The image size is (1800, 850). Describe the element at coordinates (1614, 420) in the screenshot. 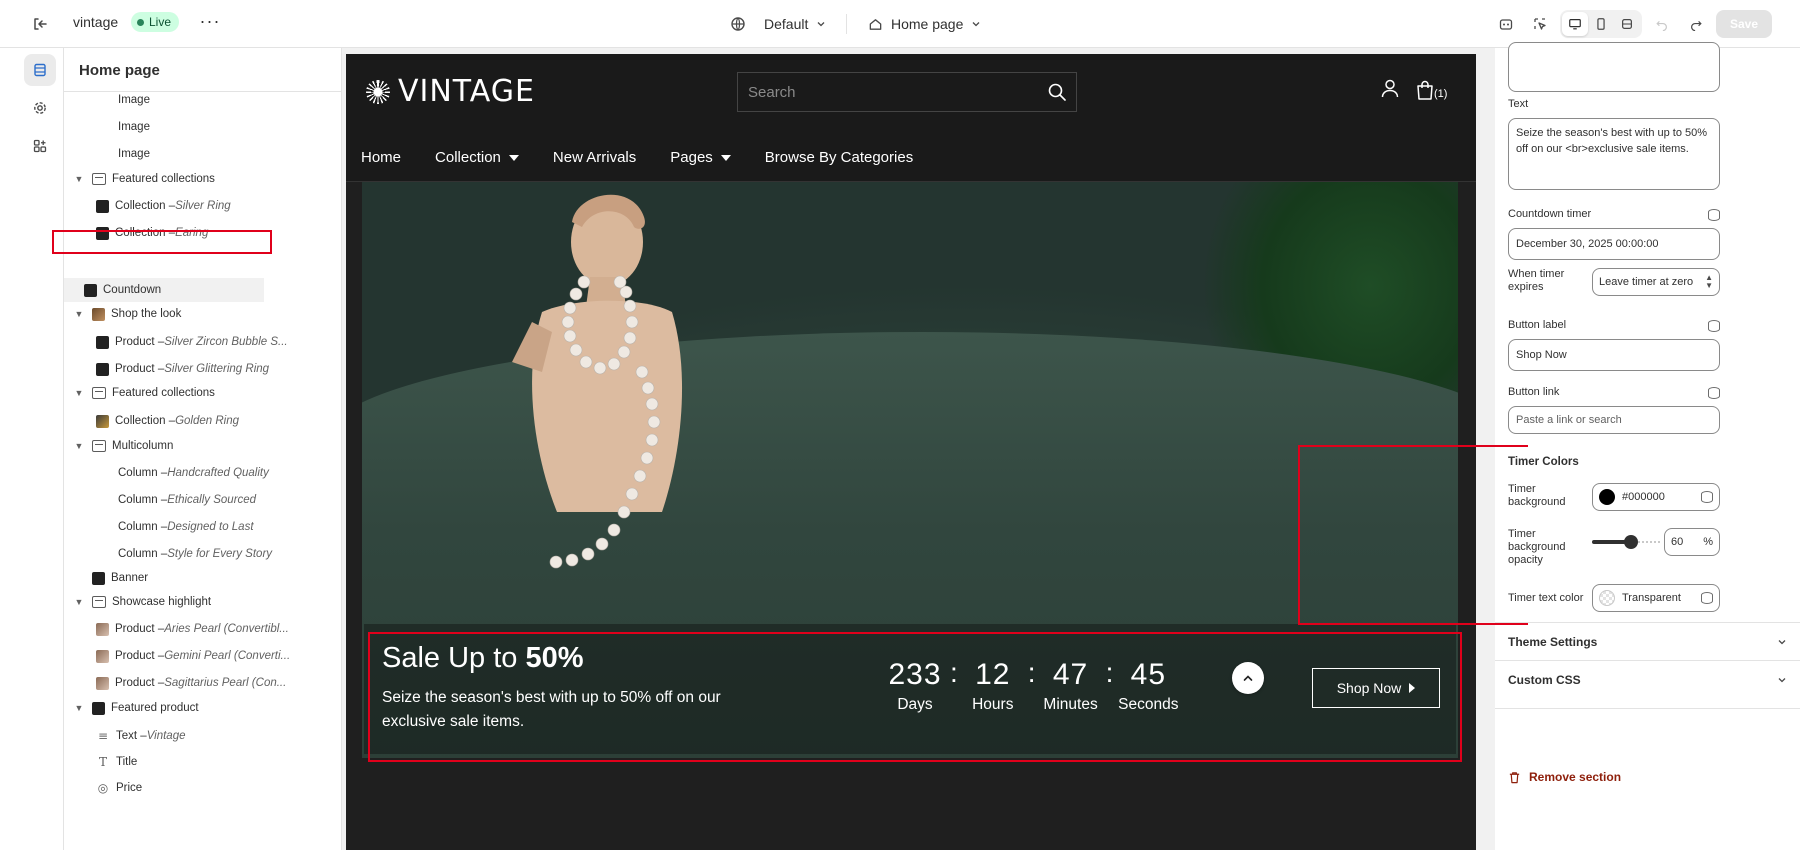

I see `button-link-input: Paste a link or search` at that location.